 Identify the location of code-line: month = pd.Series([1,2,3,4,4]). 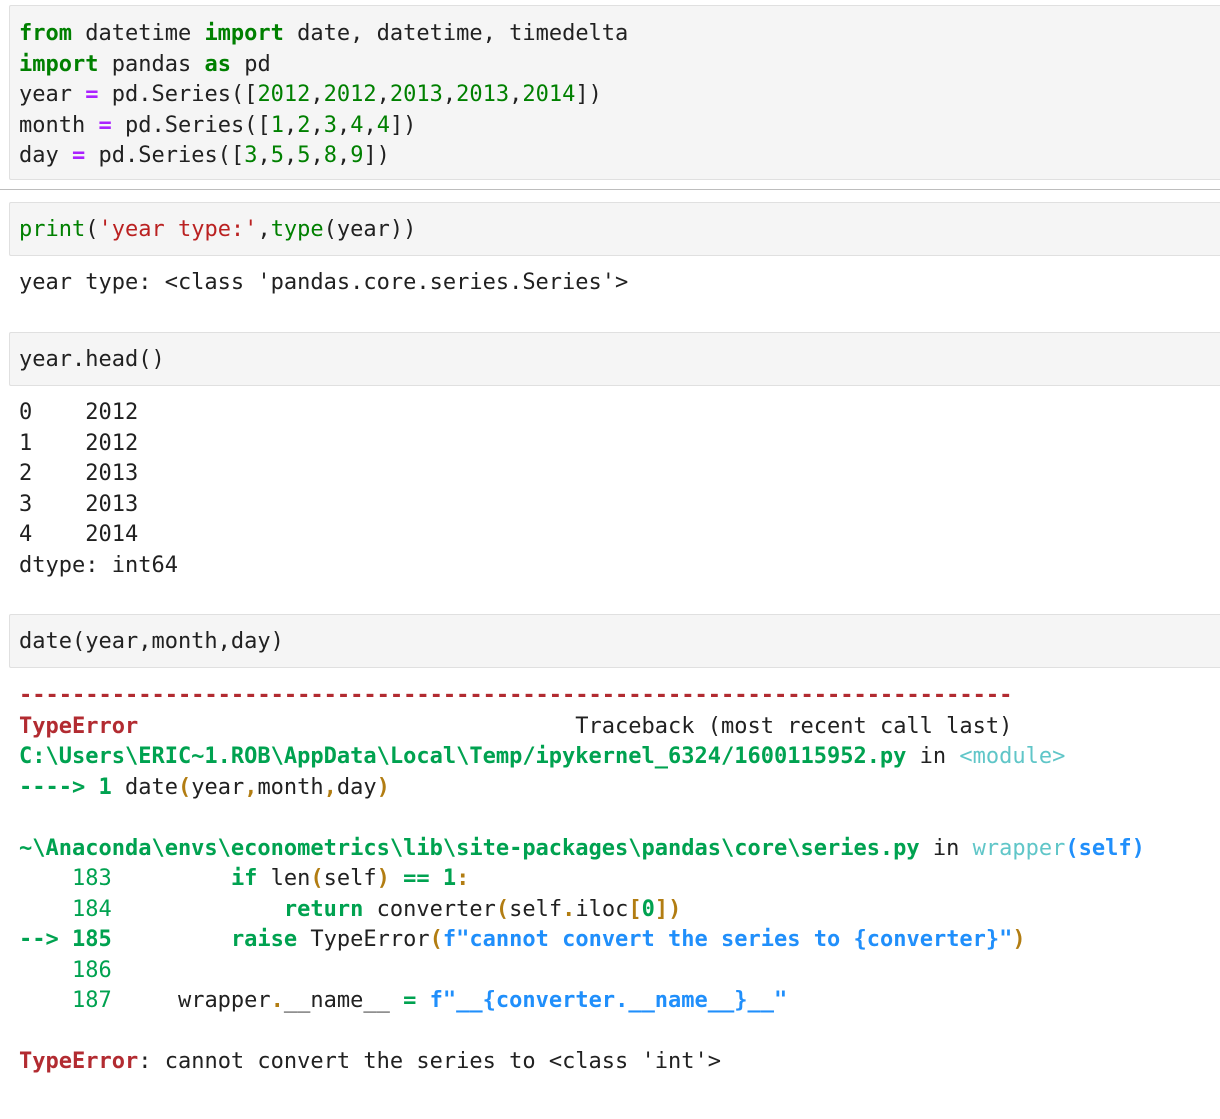
(619, 126).